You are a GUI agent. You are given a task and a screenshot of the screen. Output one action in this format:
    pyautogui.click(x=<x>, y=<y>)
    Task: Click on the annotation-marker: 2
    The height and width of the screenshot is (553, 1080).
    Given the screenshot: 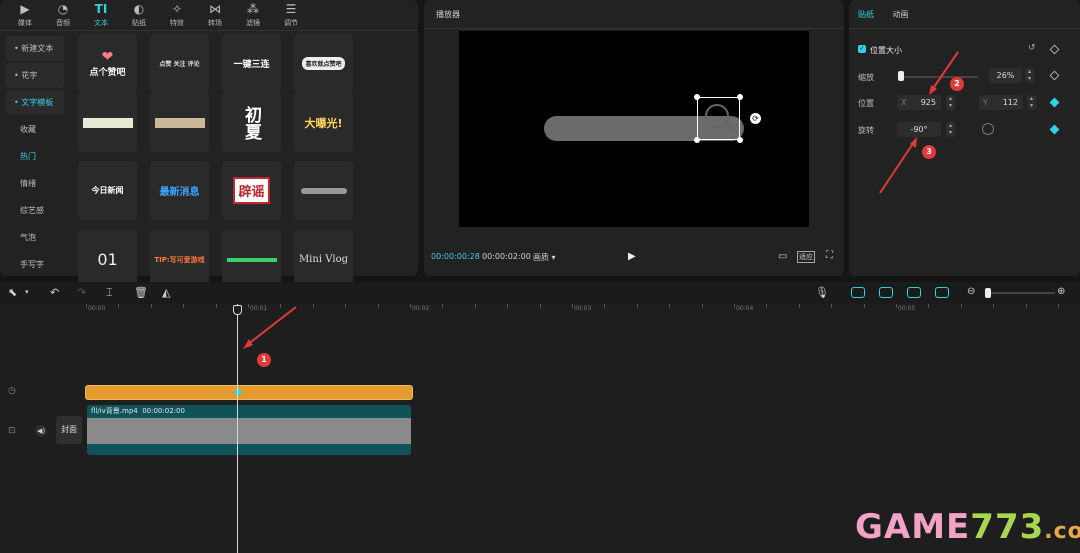 What is the action you would take?
    pyautogui.click(x=957, y=84)
    